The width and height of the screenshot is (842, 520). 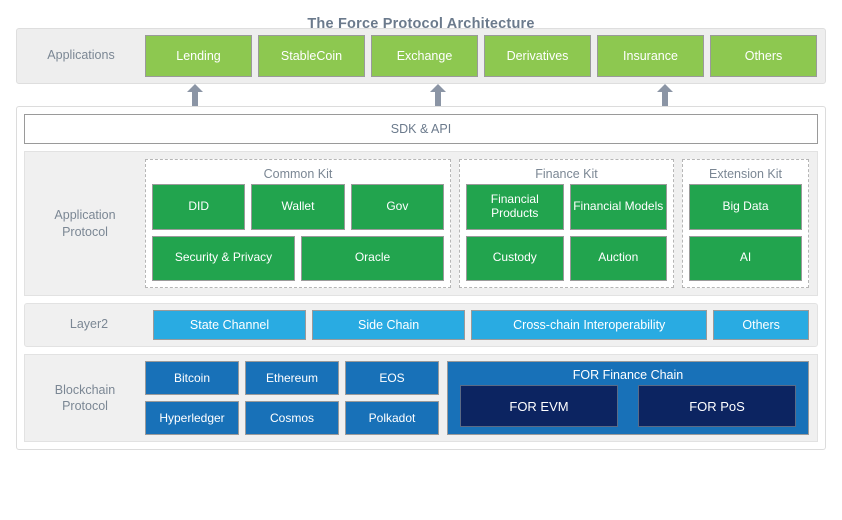 I want to click on chain-chip: Bitcoin, so click(x=192, y=378).